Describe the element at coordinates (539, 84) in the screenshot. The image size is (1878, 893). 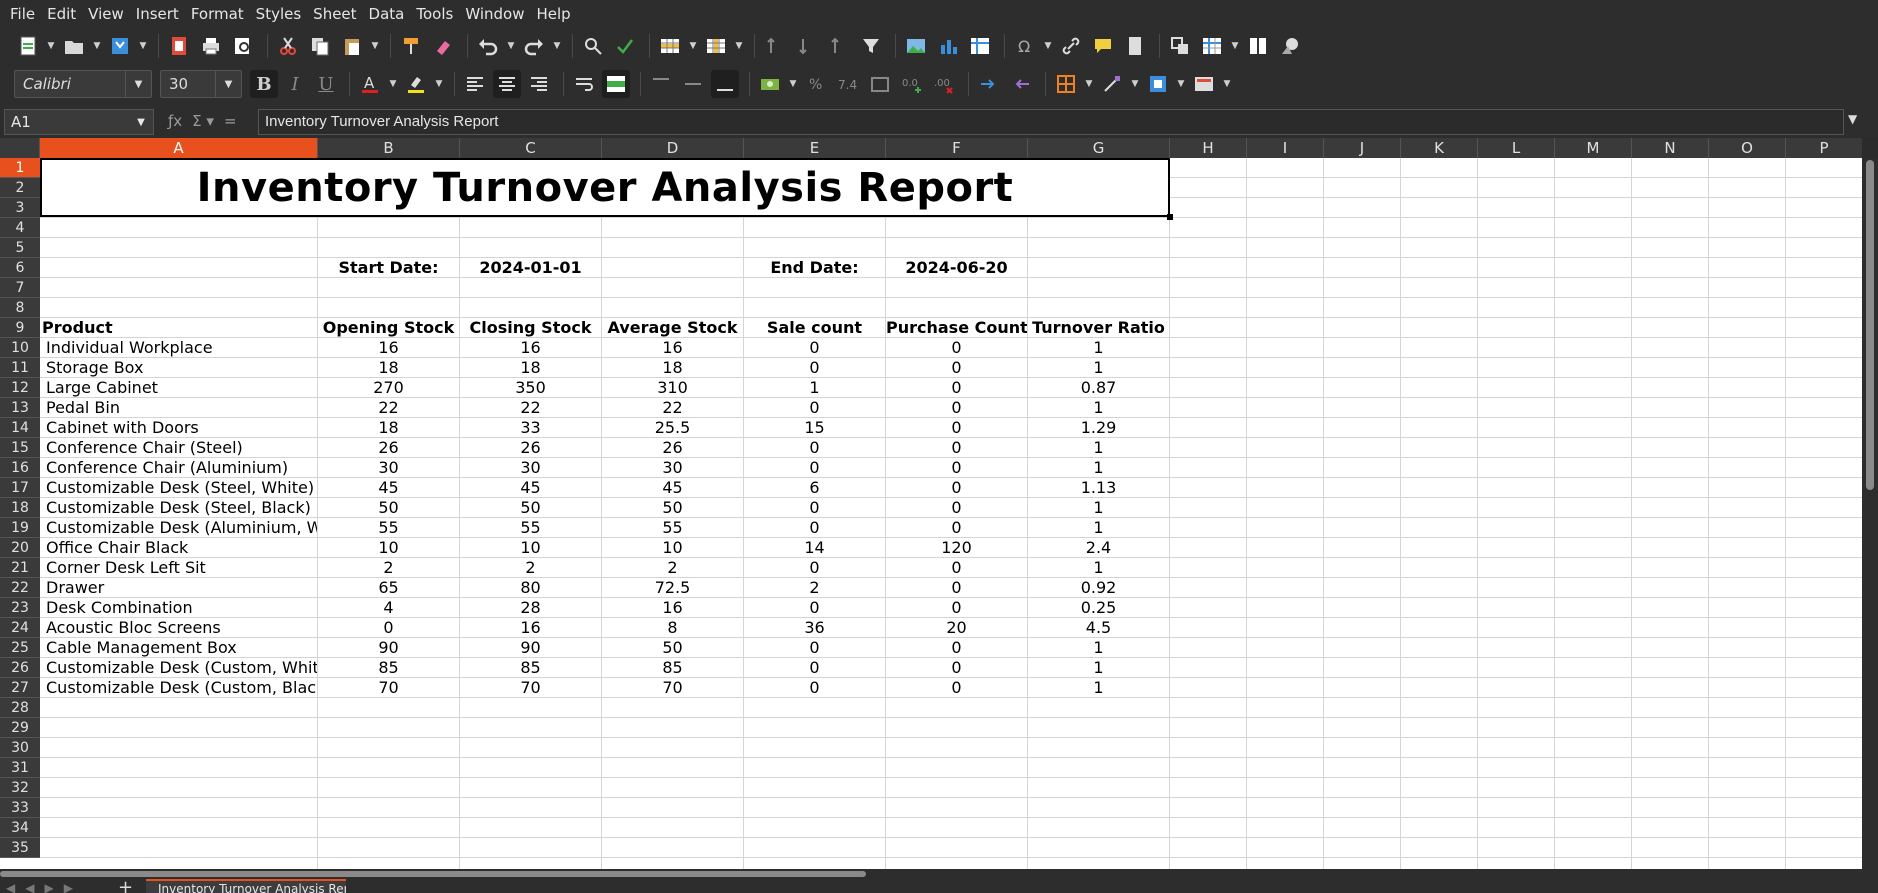
I see `align-right-icon` at that location.